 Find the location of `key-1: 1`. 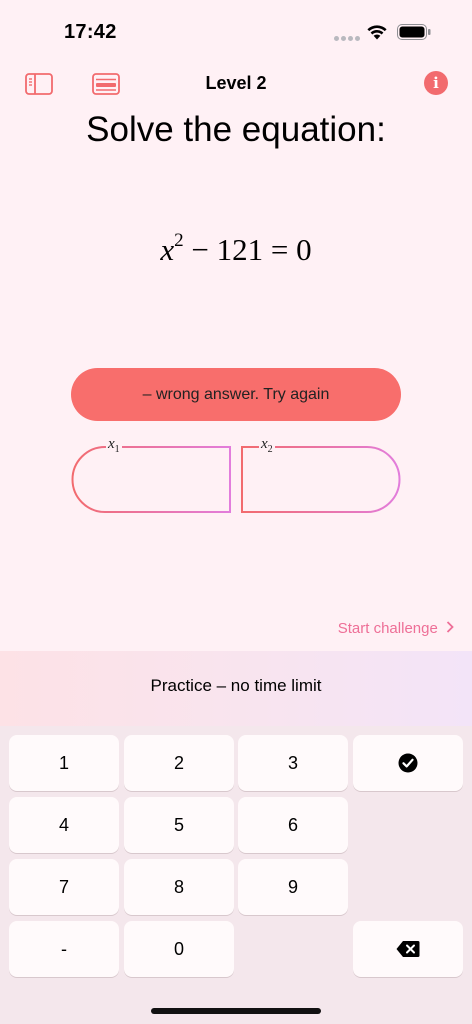

key-1: 1 is located at coordinates (64, 763).